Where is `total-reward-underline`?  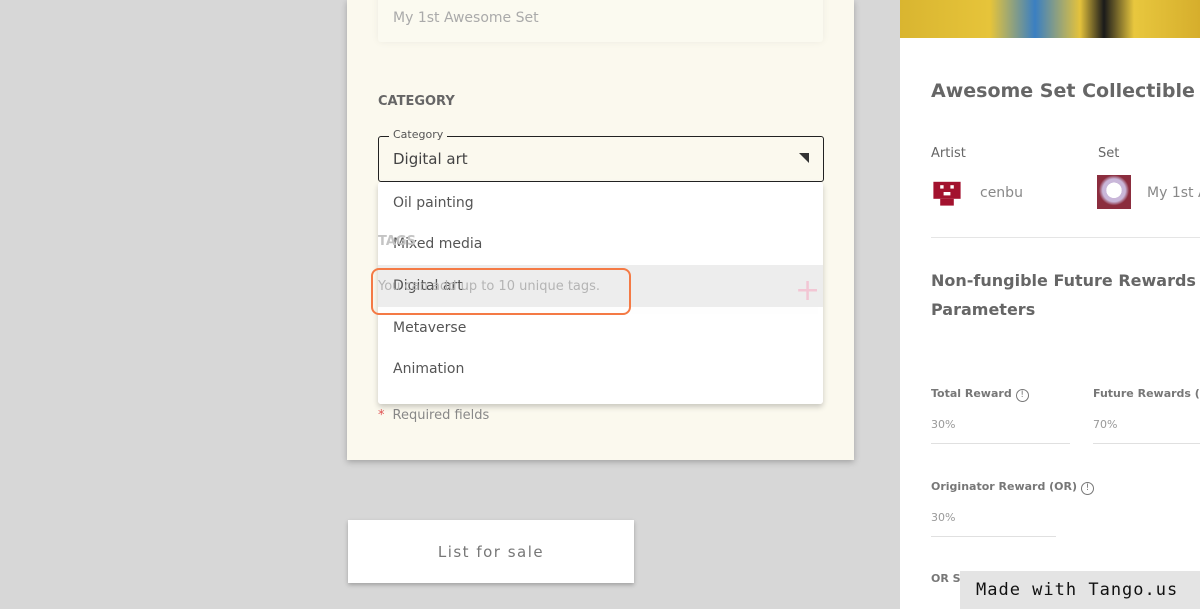
total-reward-underline is located at coordinates (1000, 443).